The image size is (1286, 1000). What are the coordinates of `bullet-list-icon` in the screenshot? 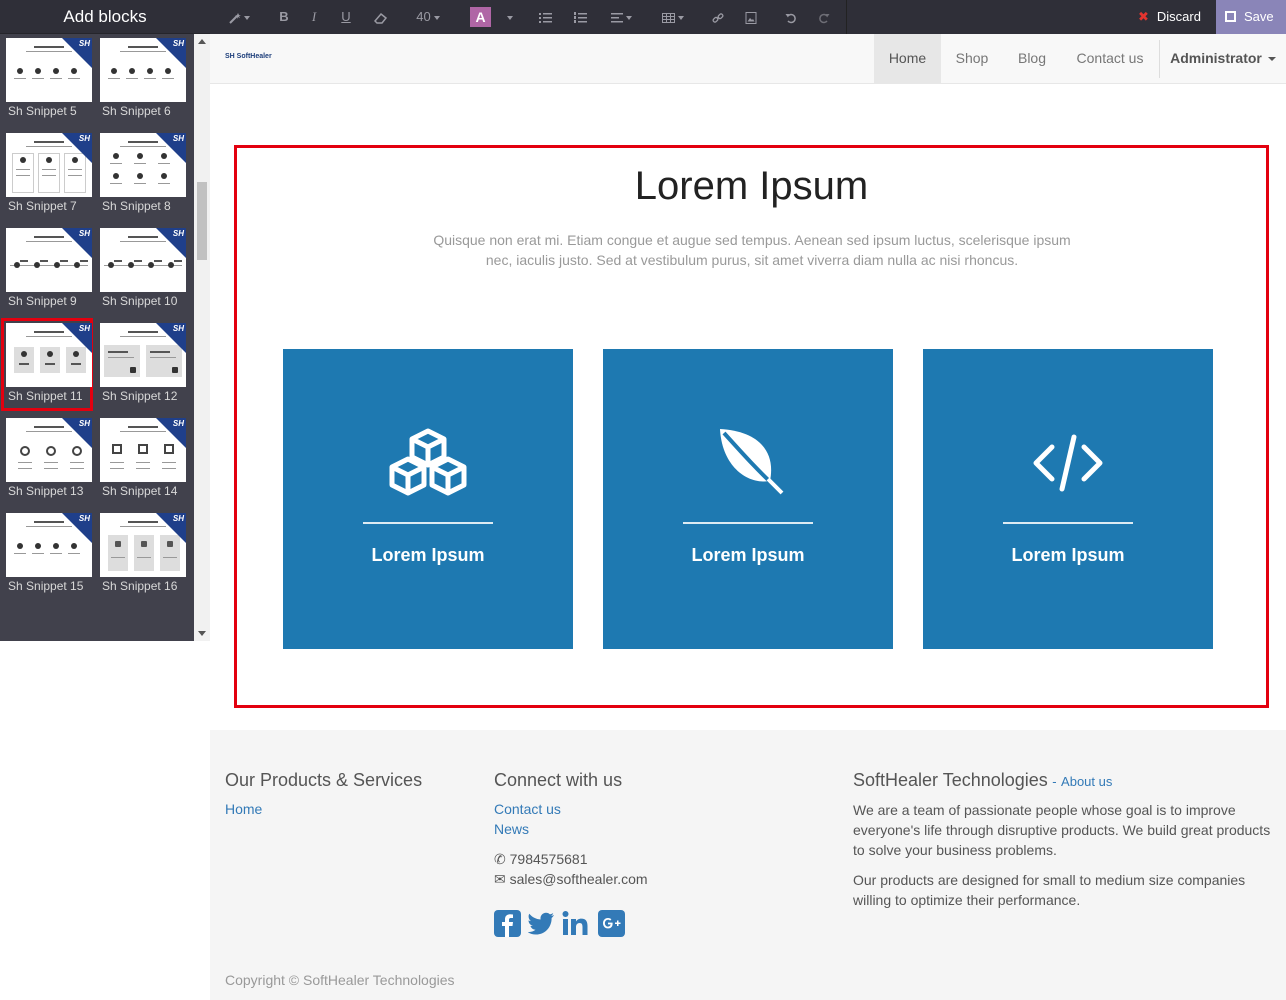 It's located at (545, 18).